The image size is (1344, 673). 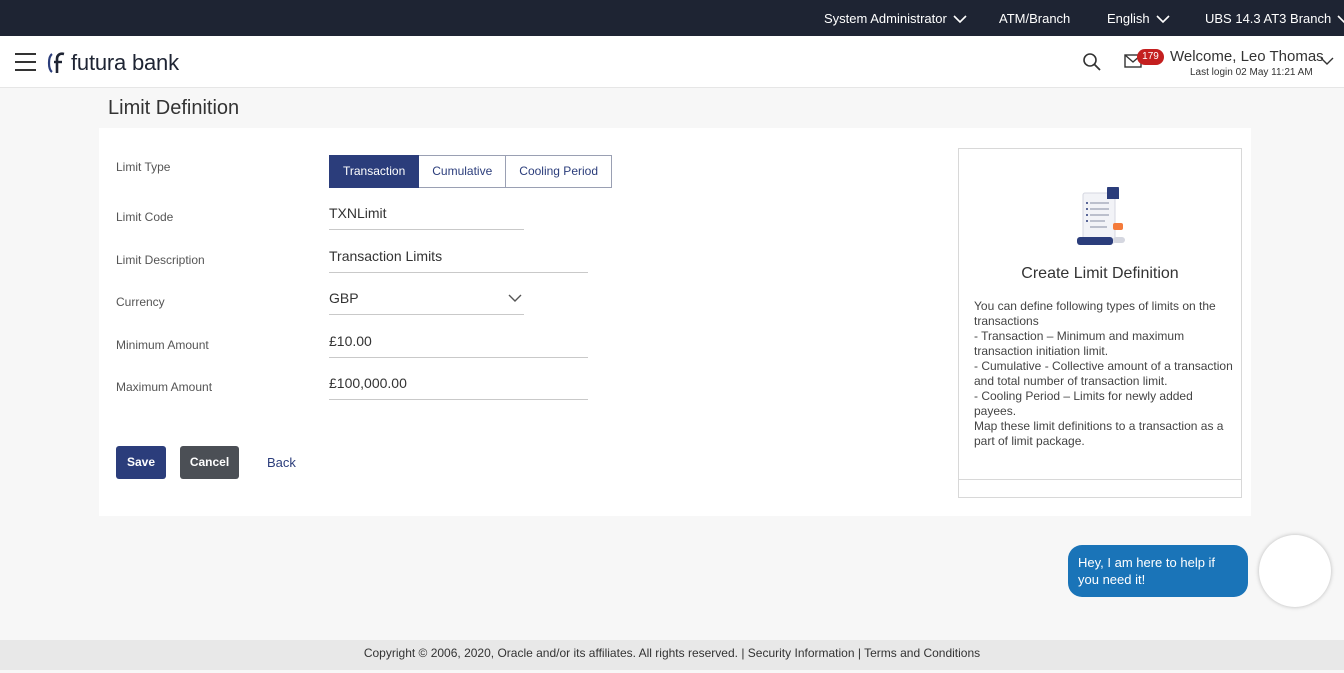 What do you see at coordinates (1150, 57) in the screenshot?
I see `notification-badge: 179` at bounding box center [1150, 57].